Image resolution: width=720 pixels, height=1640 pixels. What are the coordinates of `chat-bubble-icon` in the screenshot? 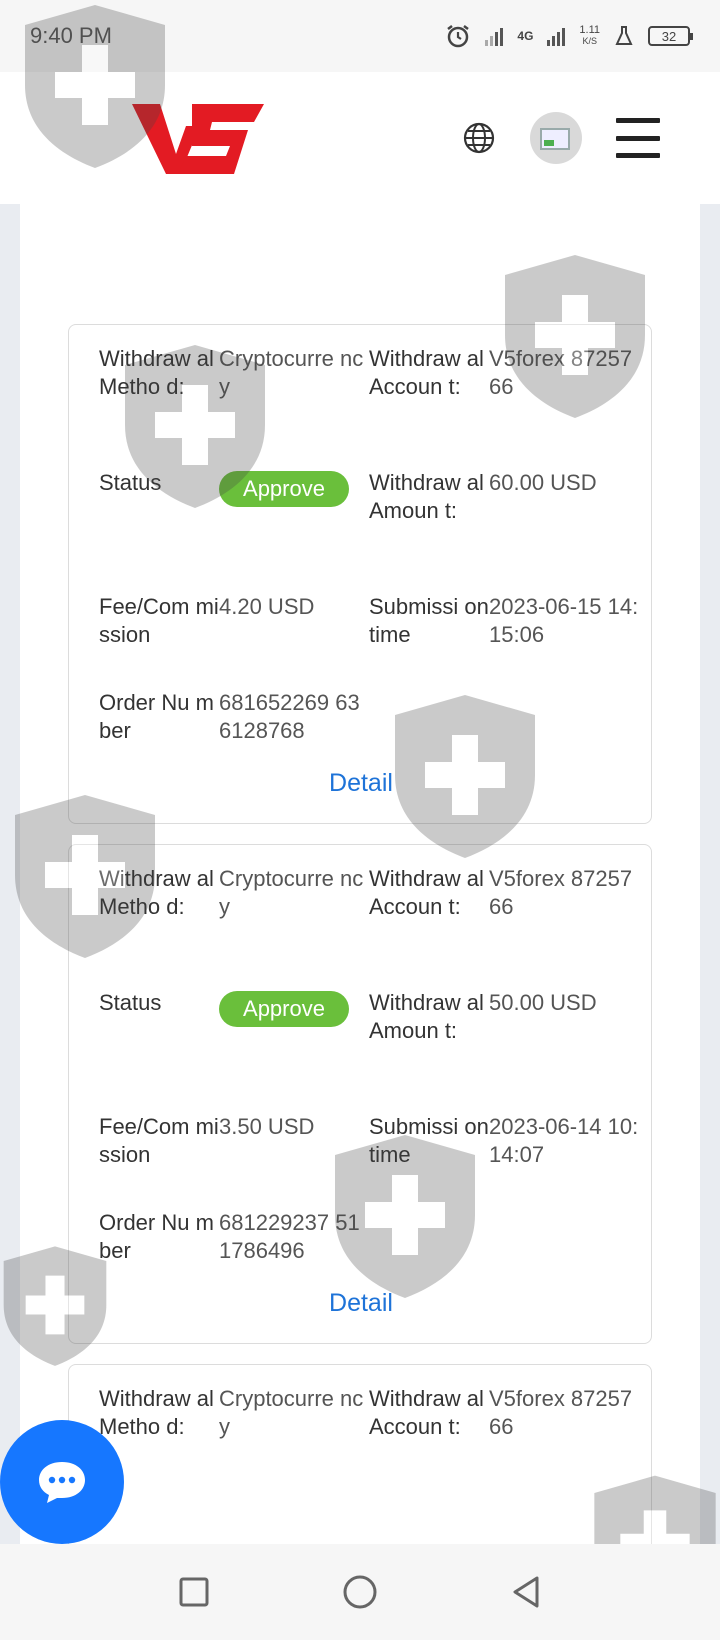 It's located at (62, 1482).